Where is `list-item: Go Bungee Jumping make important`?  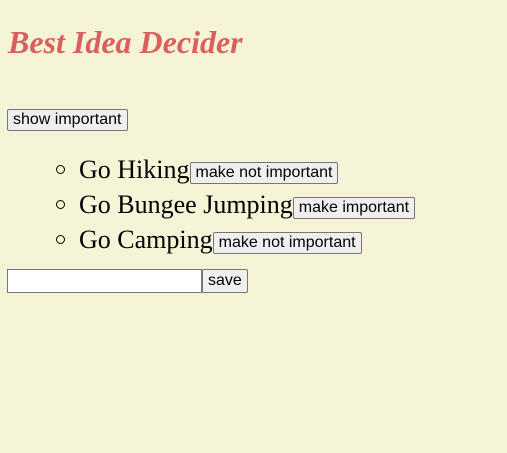 list-item: Go Bungee Jumping make important is located at coordinates (236, 204).